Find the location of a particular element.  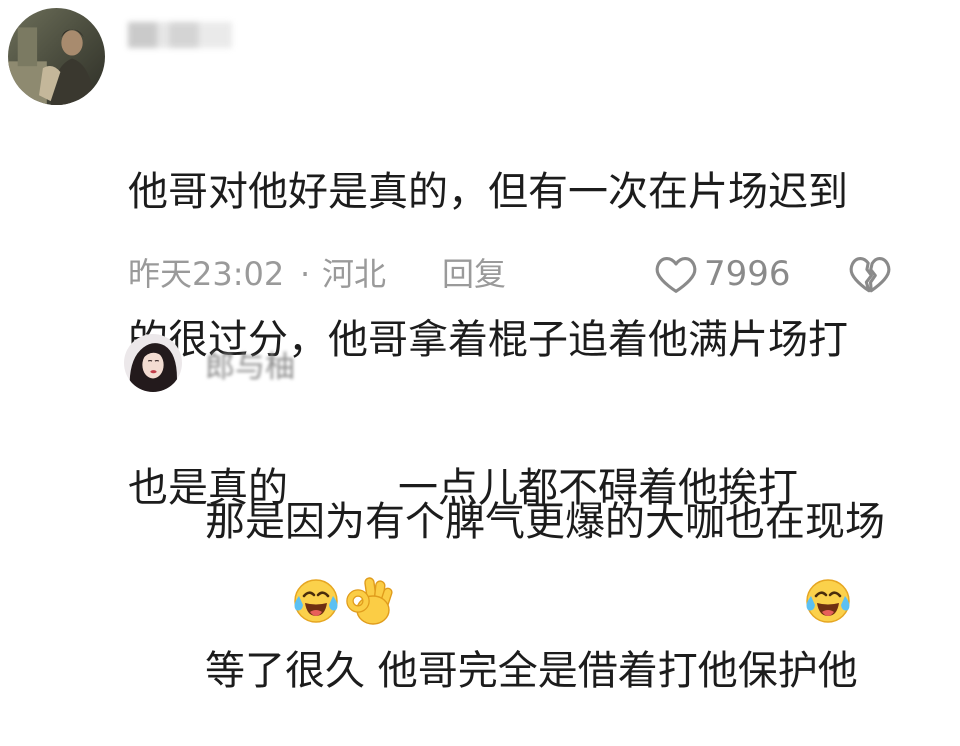

reply-button: 回复 is located at coordinates (474, 274).